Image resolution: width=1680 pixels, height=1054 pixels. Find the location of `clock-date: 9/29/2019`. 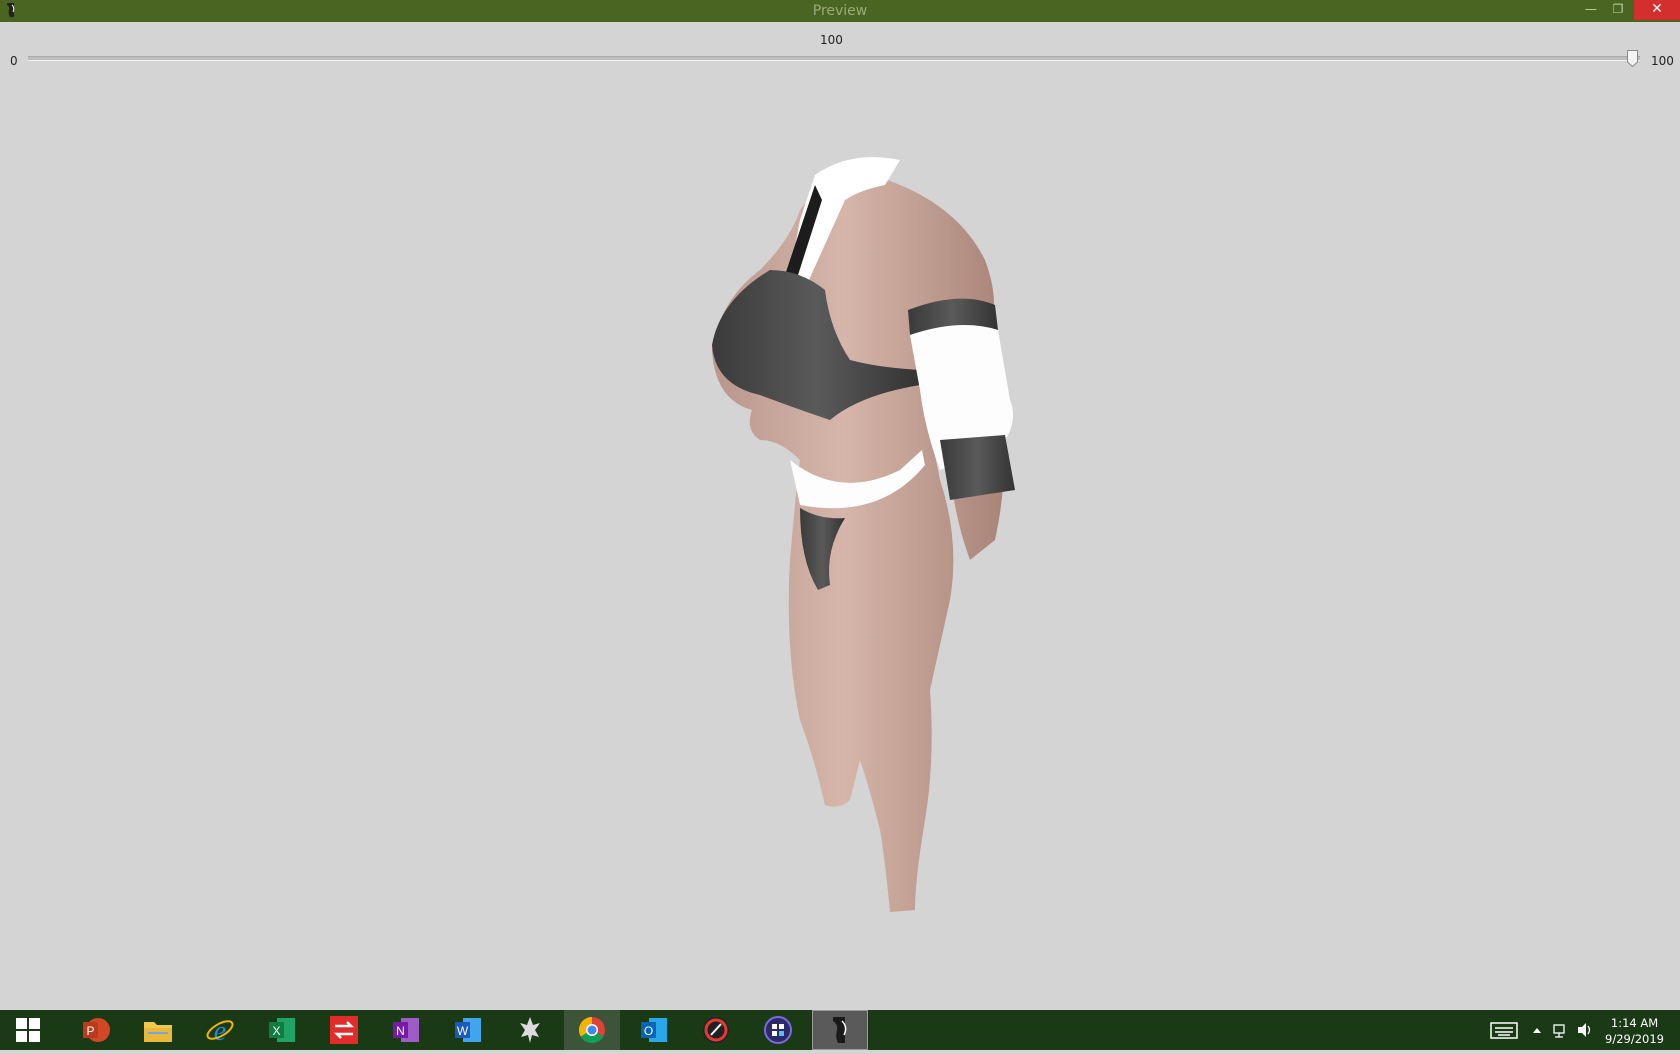

clock-date: 9/29/2019 is located at coordinates (1634, 1039).